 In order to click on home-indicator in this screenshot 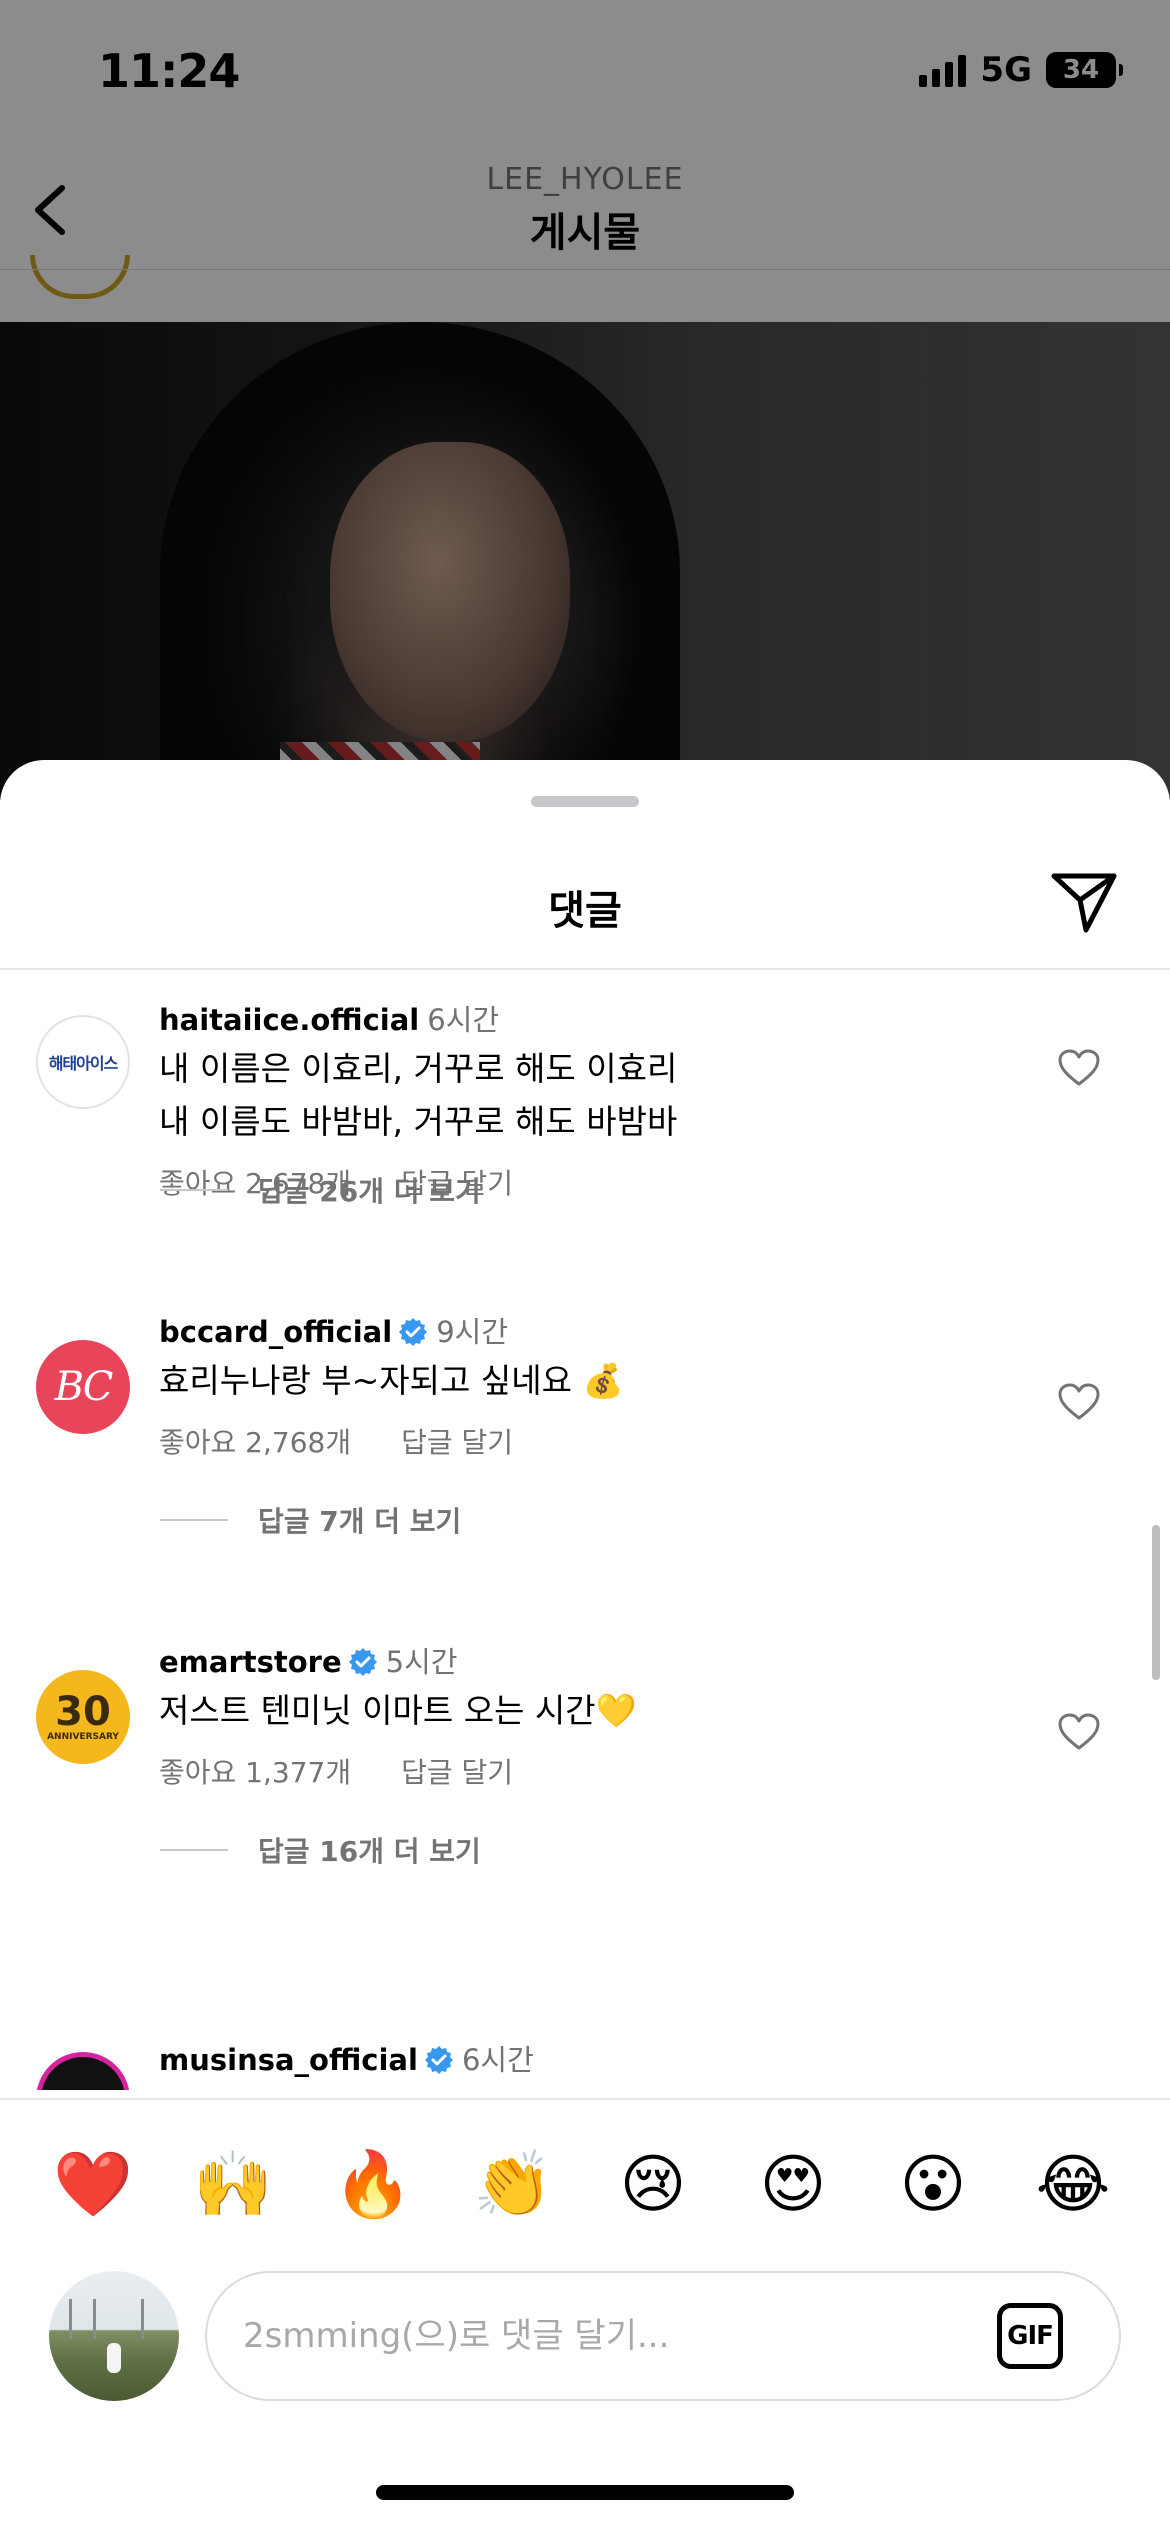, I will do `click(585, 2492)`.